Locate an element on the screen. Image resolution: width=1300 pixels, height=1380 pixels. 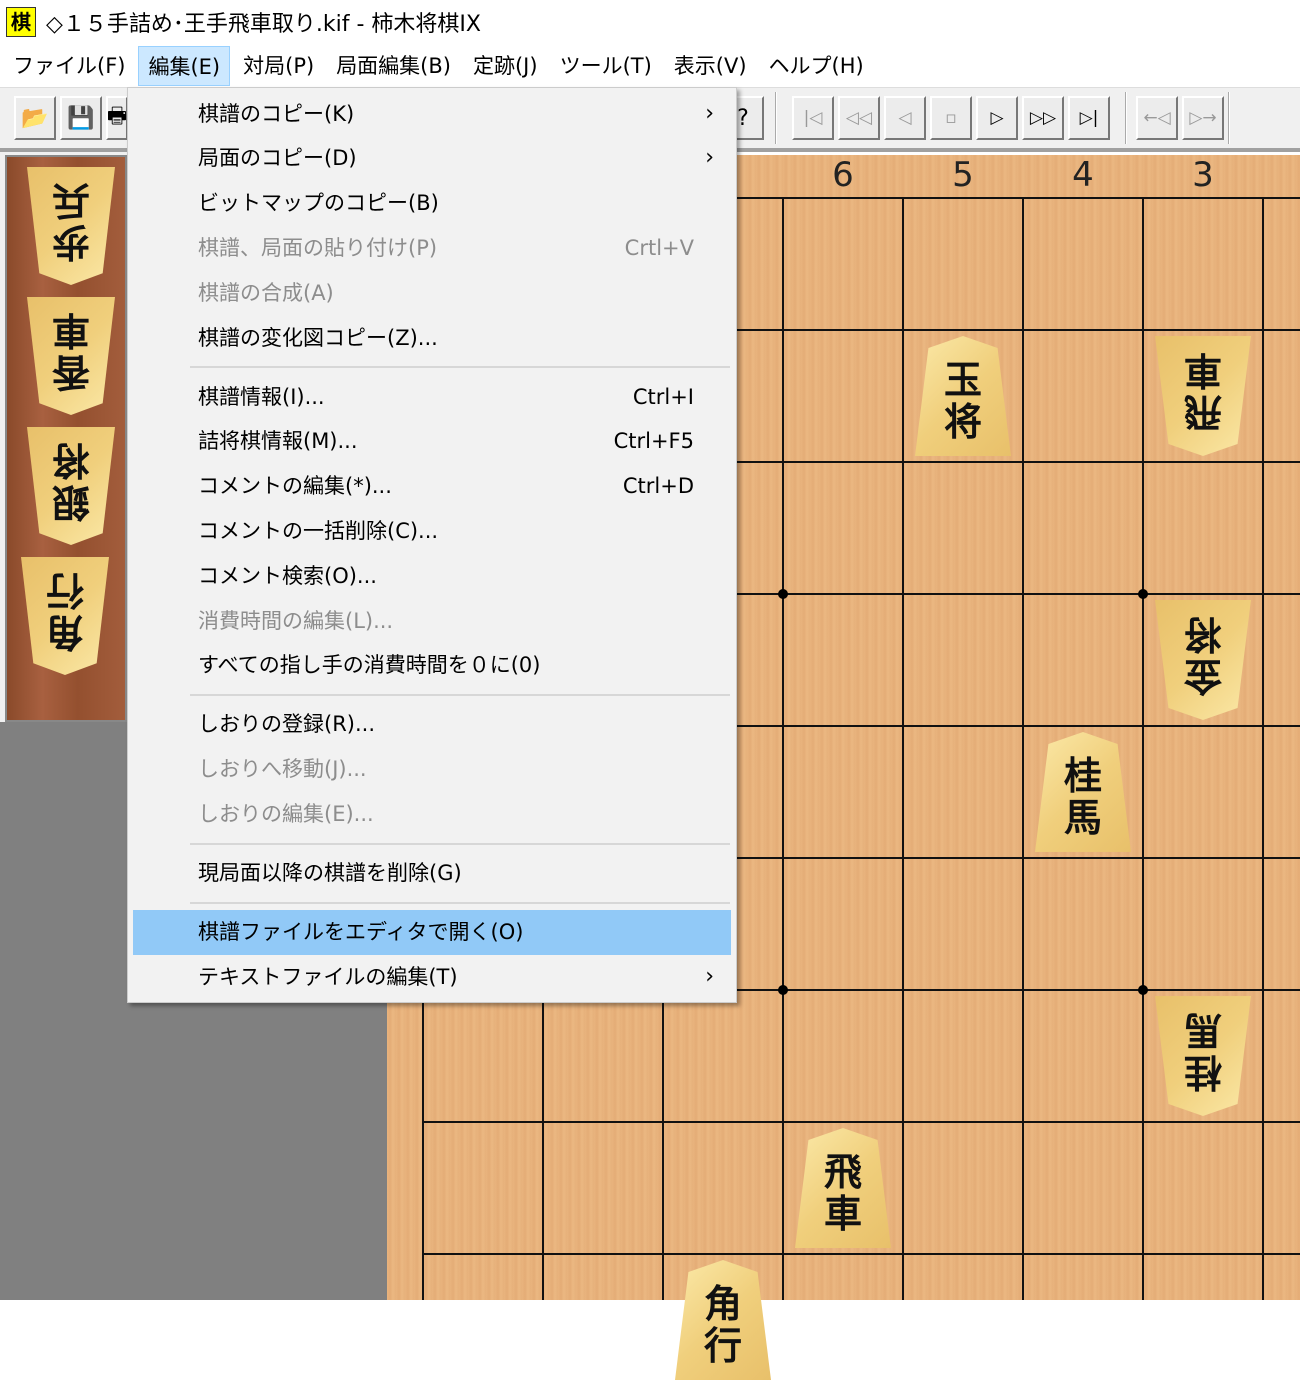
board-piece: 金将 is located at coordinates (1203, 660).